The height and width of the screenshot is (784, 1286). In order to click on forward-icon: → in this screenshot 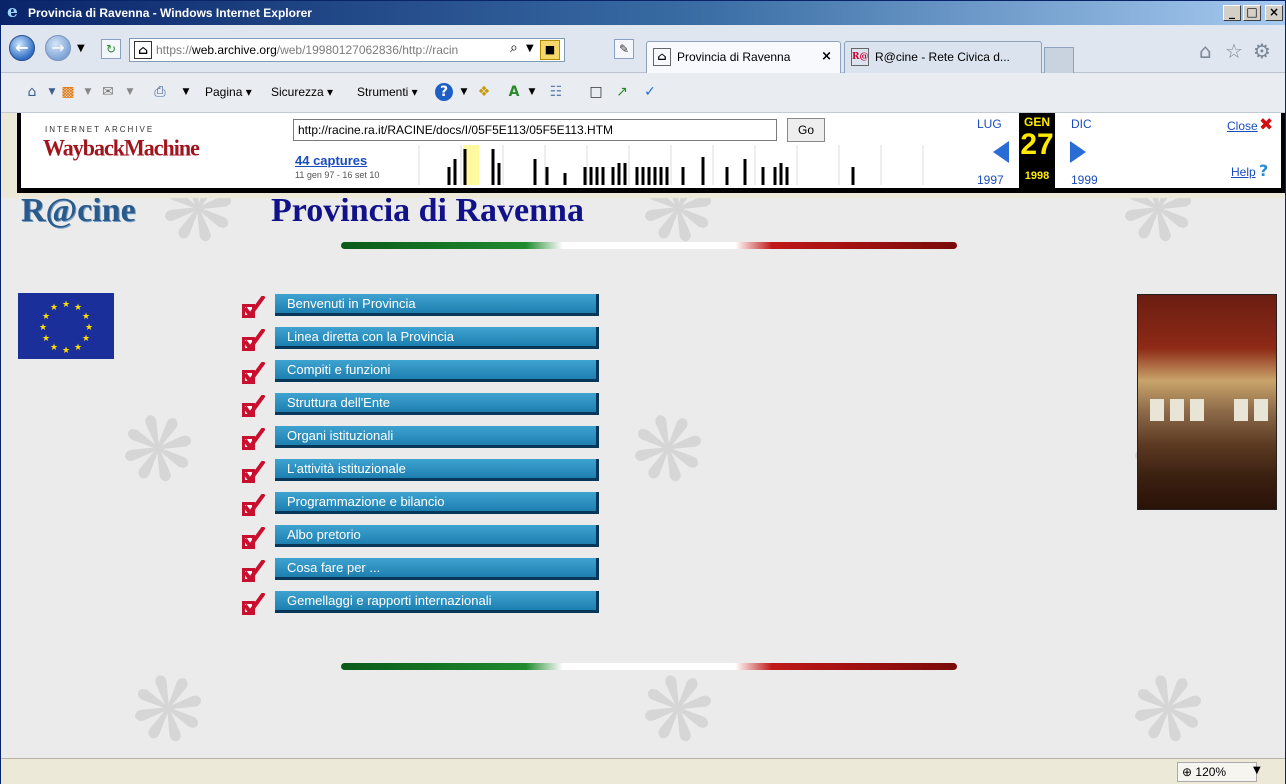, I will do `click(58, 48)`.